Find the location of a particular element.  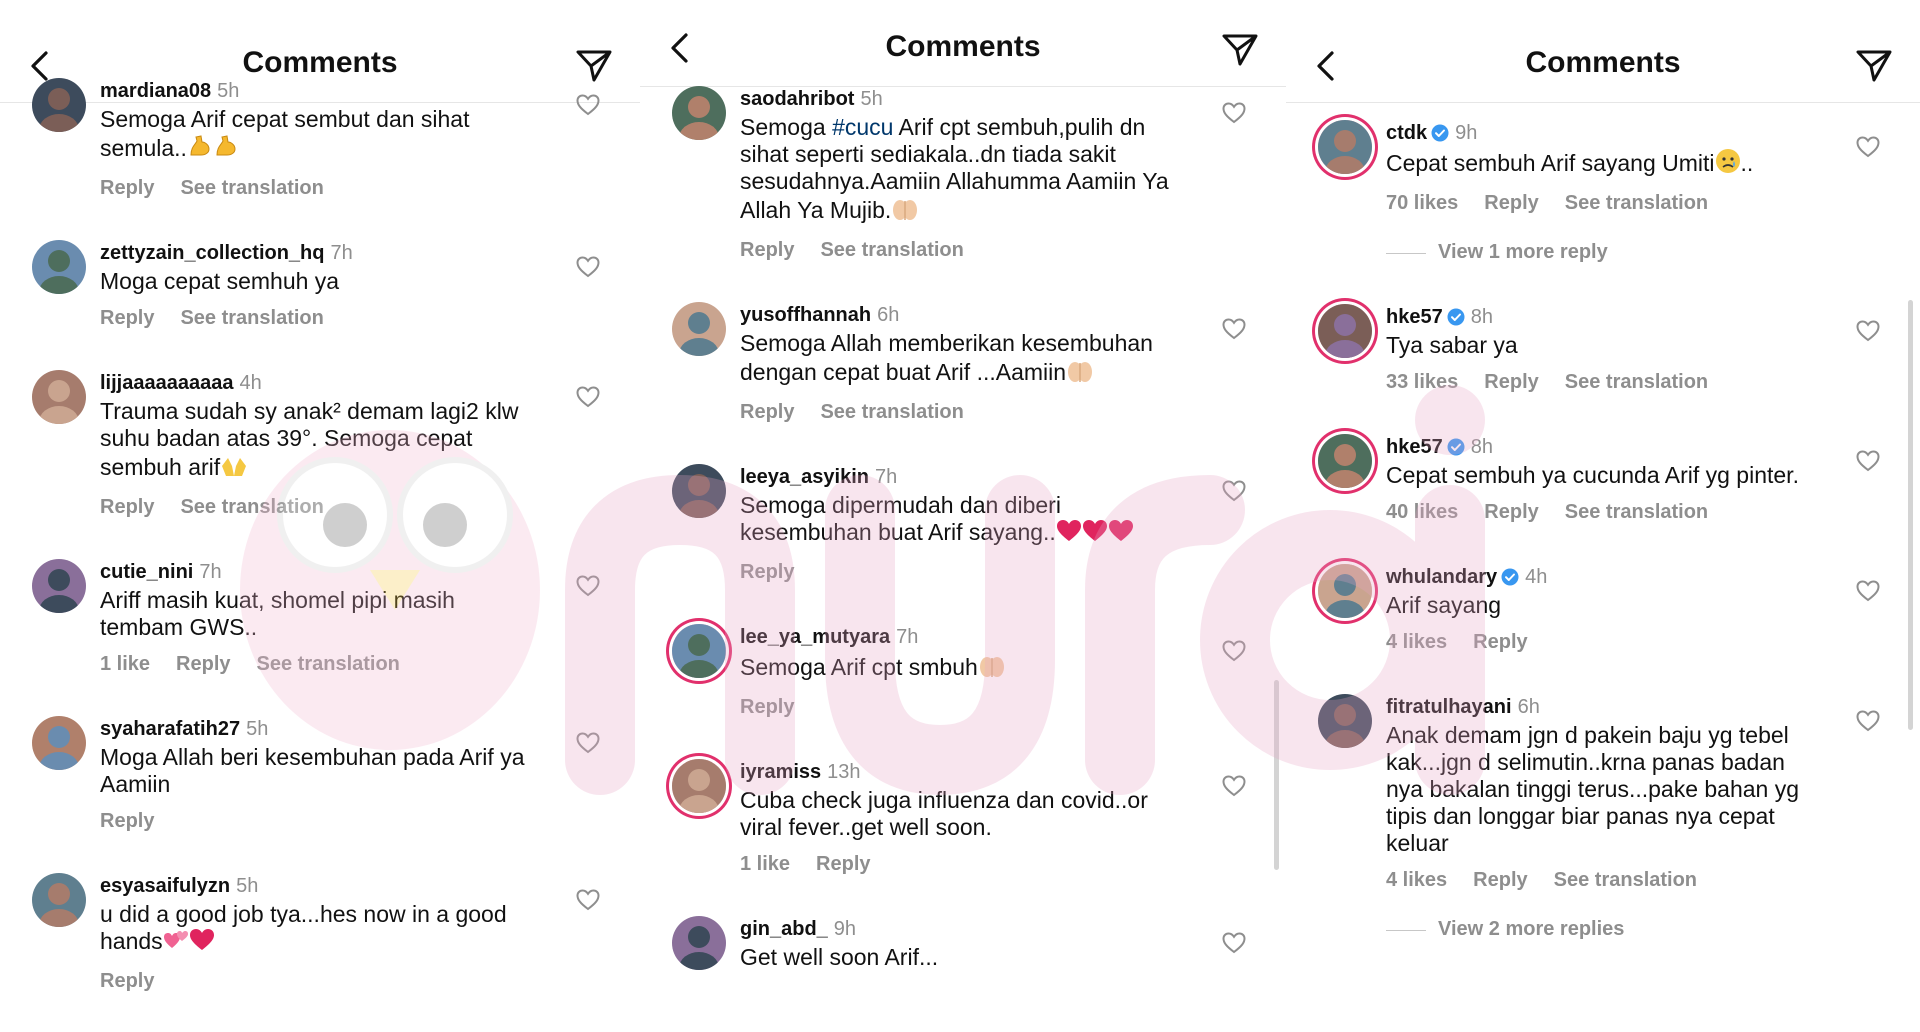

username: iyramiss is located at coordinates (780, 772).